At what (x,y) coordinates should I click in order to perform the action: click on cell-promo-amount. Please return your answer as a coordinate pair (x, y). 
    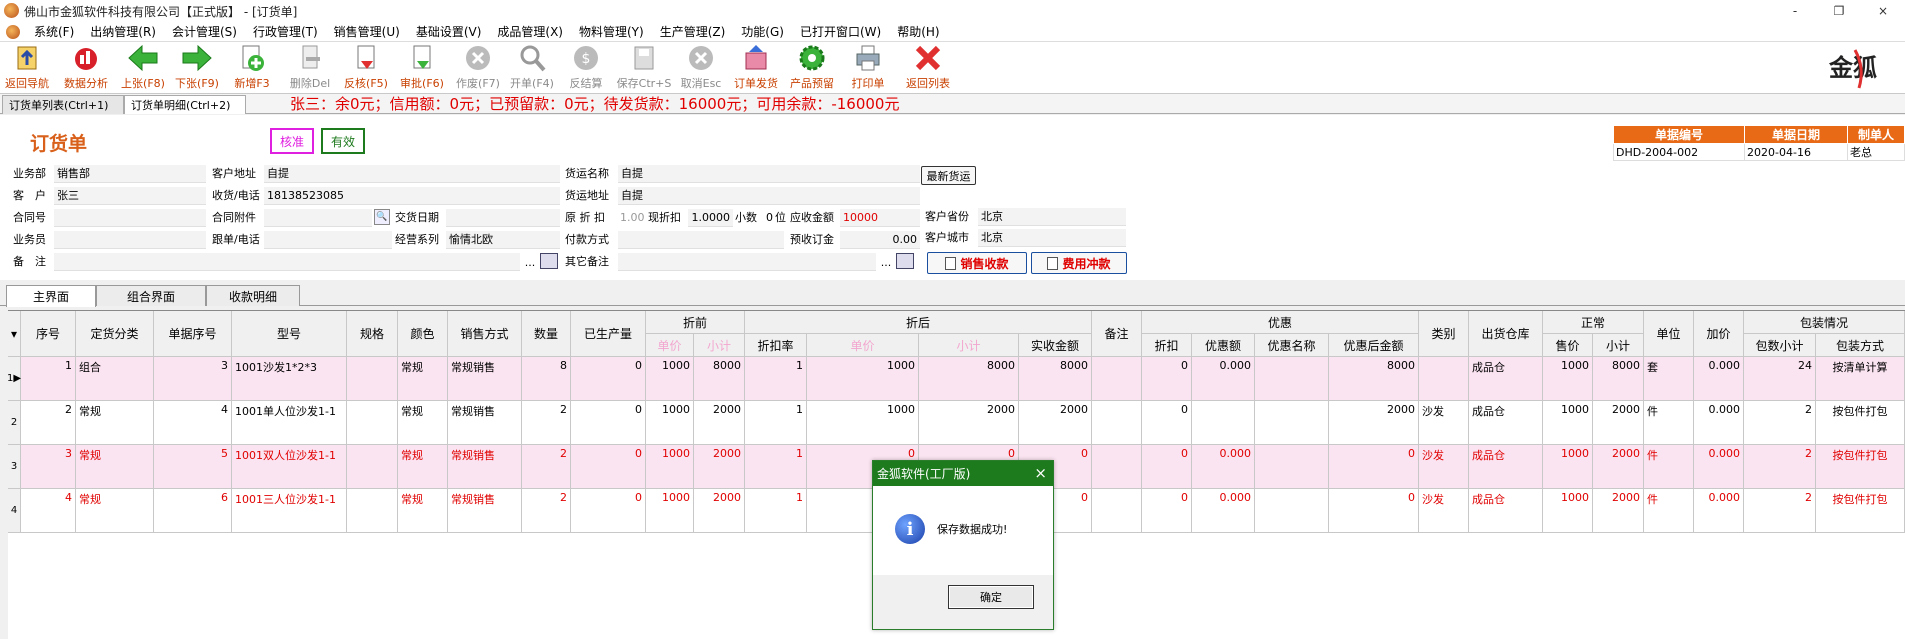
    Looking at the image, I should click on (1223, 423).